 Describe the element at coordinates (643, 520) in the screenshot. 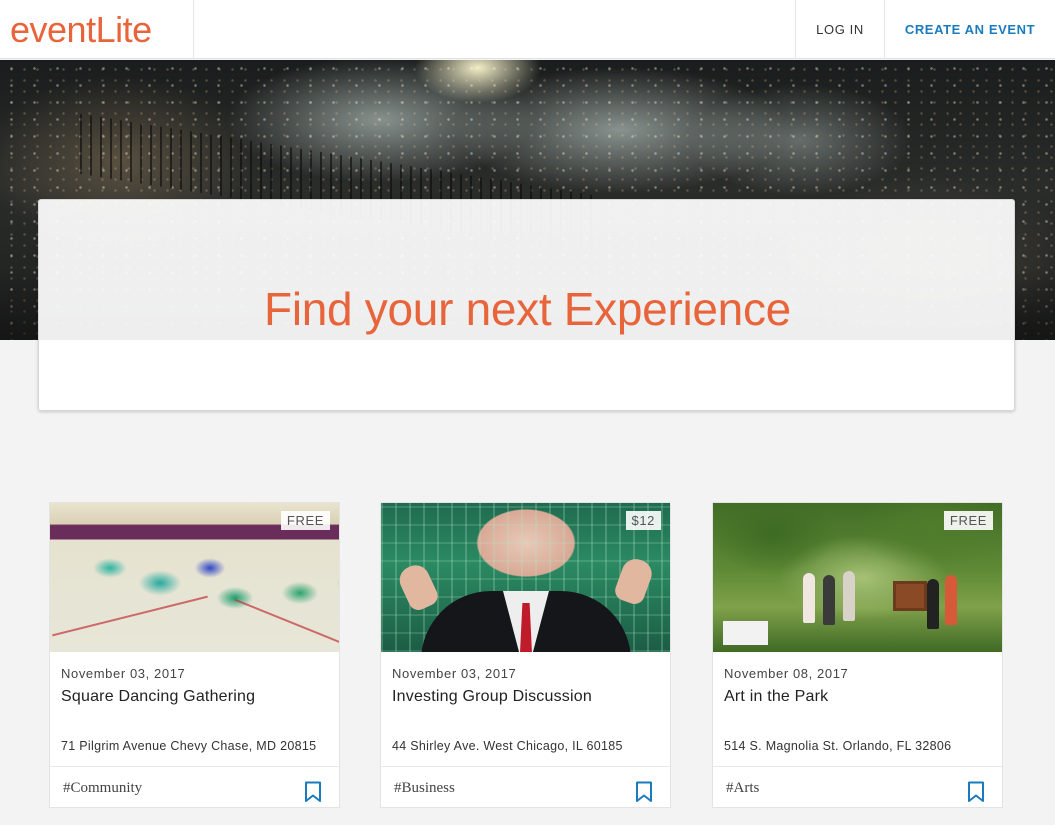

I see `price-badge: $12` at that location.